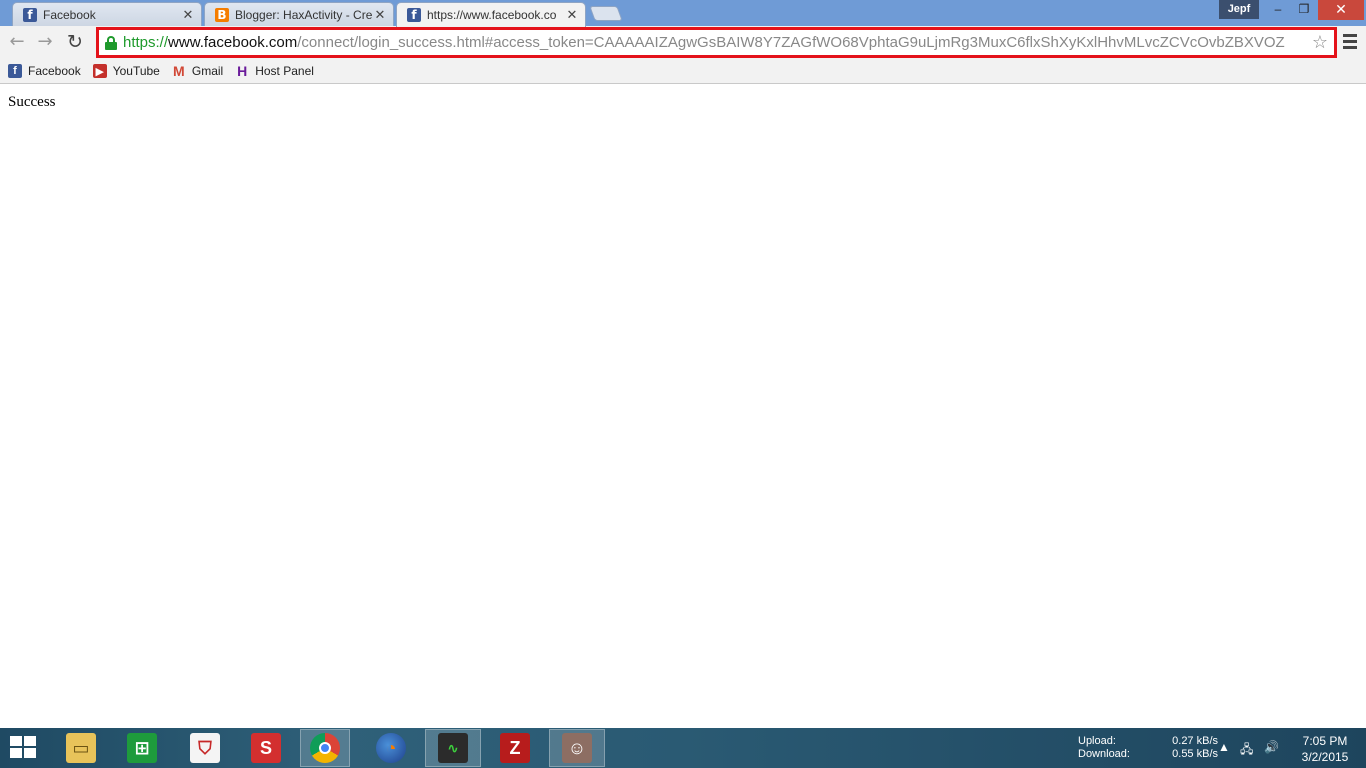  Describe the element at coordinates (1325, 757) in the screenshot. I see `clock-date: 3/2/2015` at that location.